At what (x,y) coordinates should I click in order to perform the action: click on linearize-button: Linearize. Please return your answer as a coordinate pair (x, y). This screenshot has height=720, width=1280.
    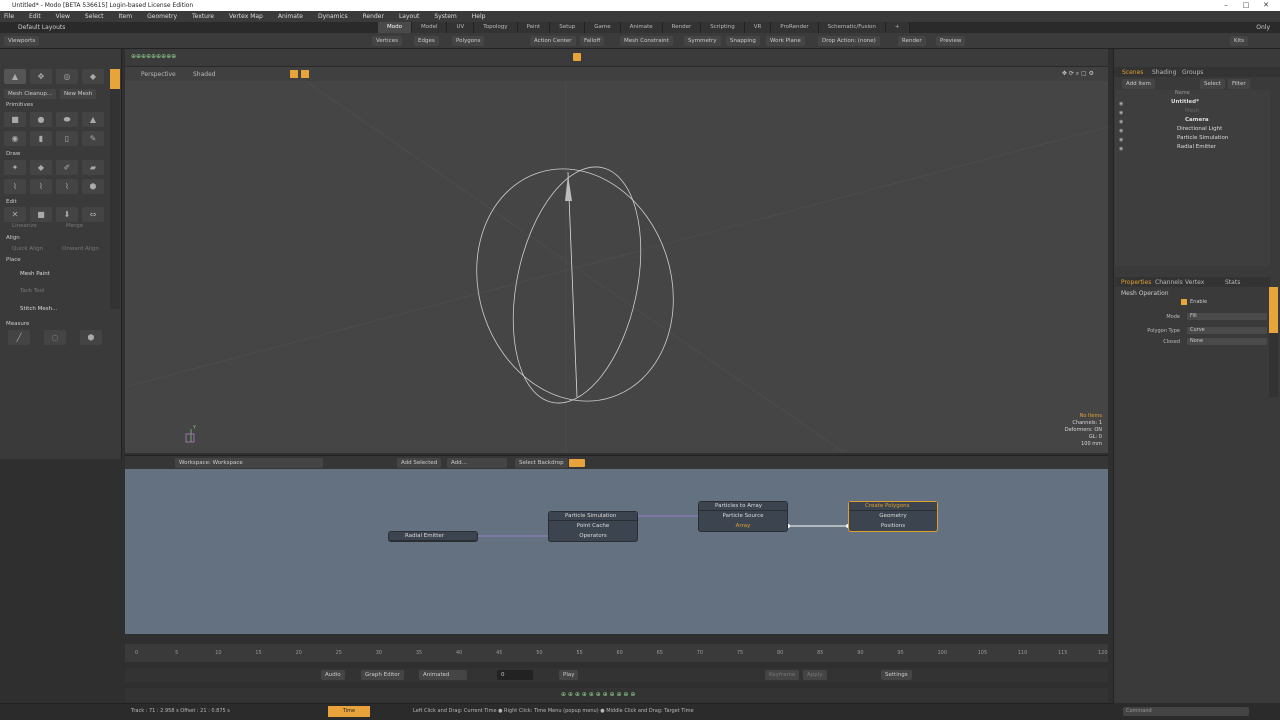
    Looking at the image, I should click on (24, 226).